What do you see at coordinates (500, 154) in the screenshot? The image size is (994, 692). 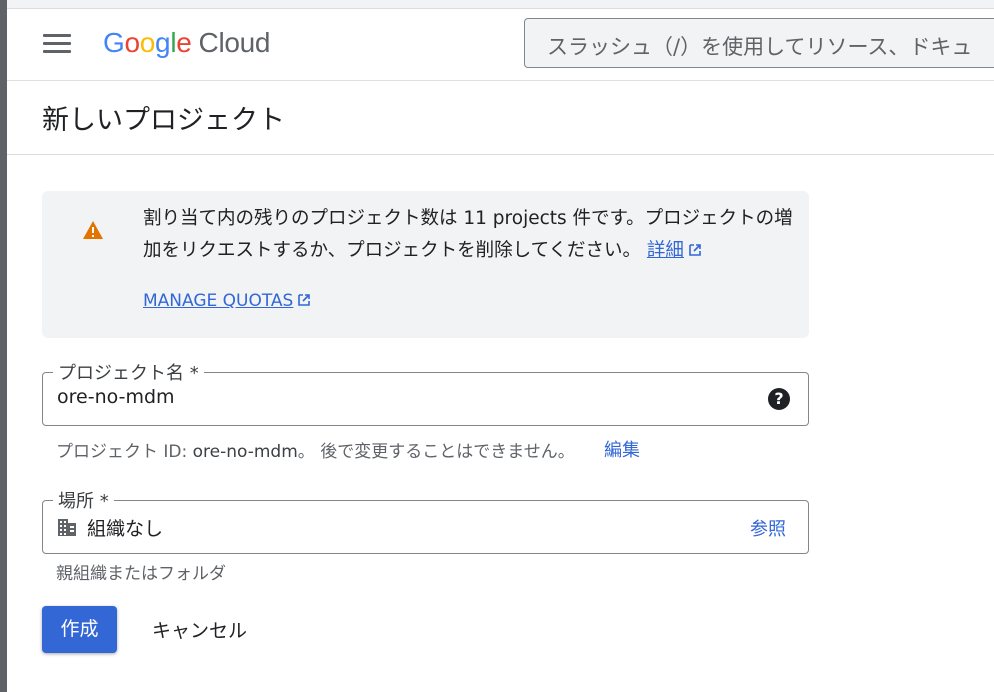 I see `title-divider` at bounding box center [500, 154].